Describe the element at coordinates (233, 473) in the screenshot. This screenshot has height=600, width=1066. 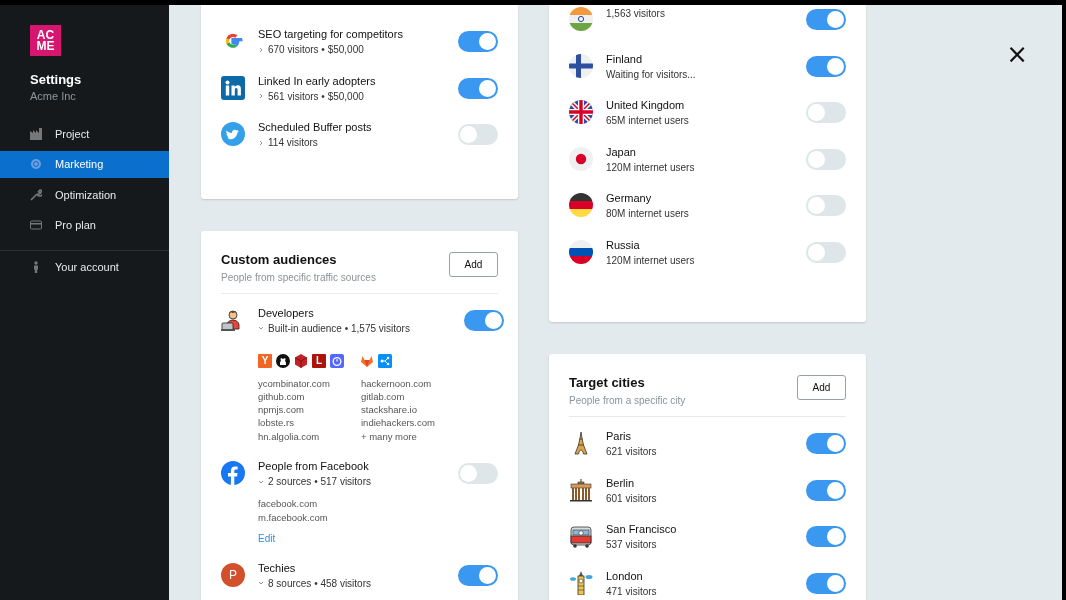
I see `facebook-logo-icon` at that location.